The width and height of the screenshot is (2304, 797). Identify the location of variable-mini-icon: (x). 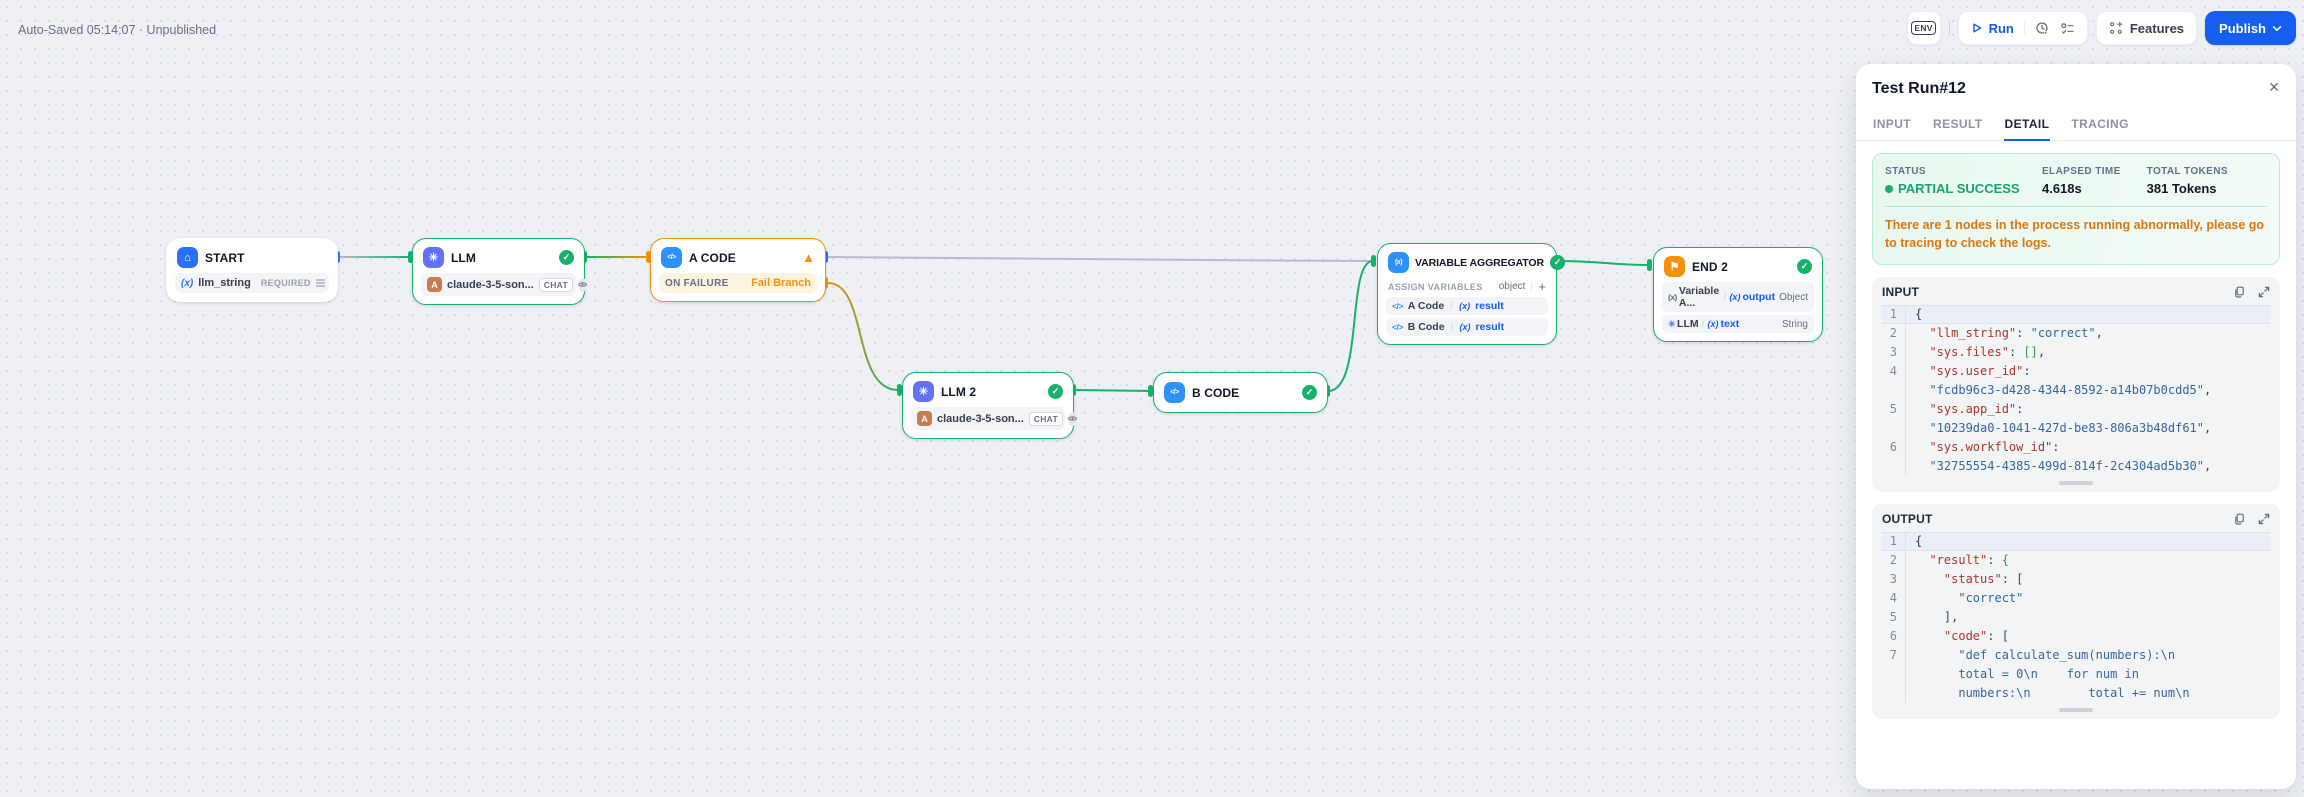
(1672, 297).